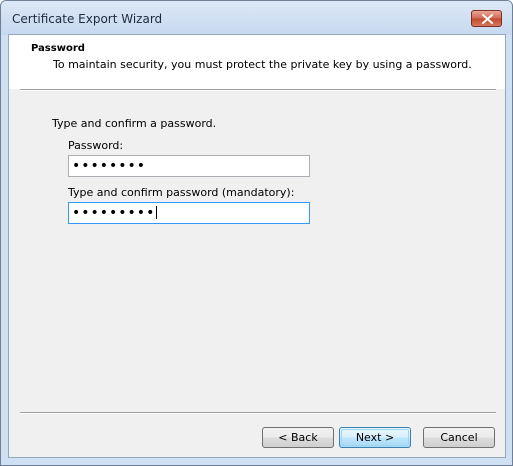  Describe the element at coordinates (189, 213) in the screenshot. I see `confirm-password-input: •••••••••` at that location.